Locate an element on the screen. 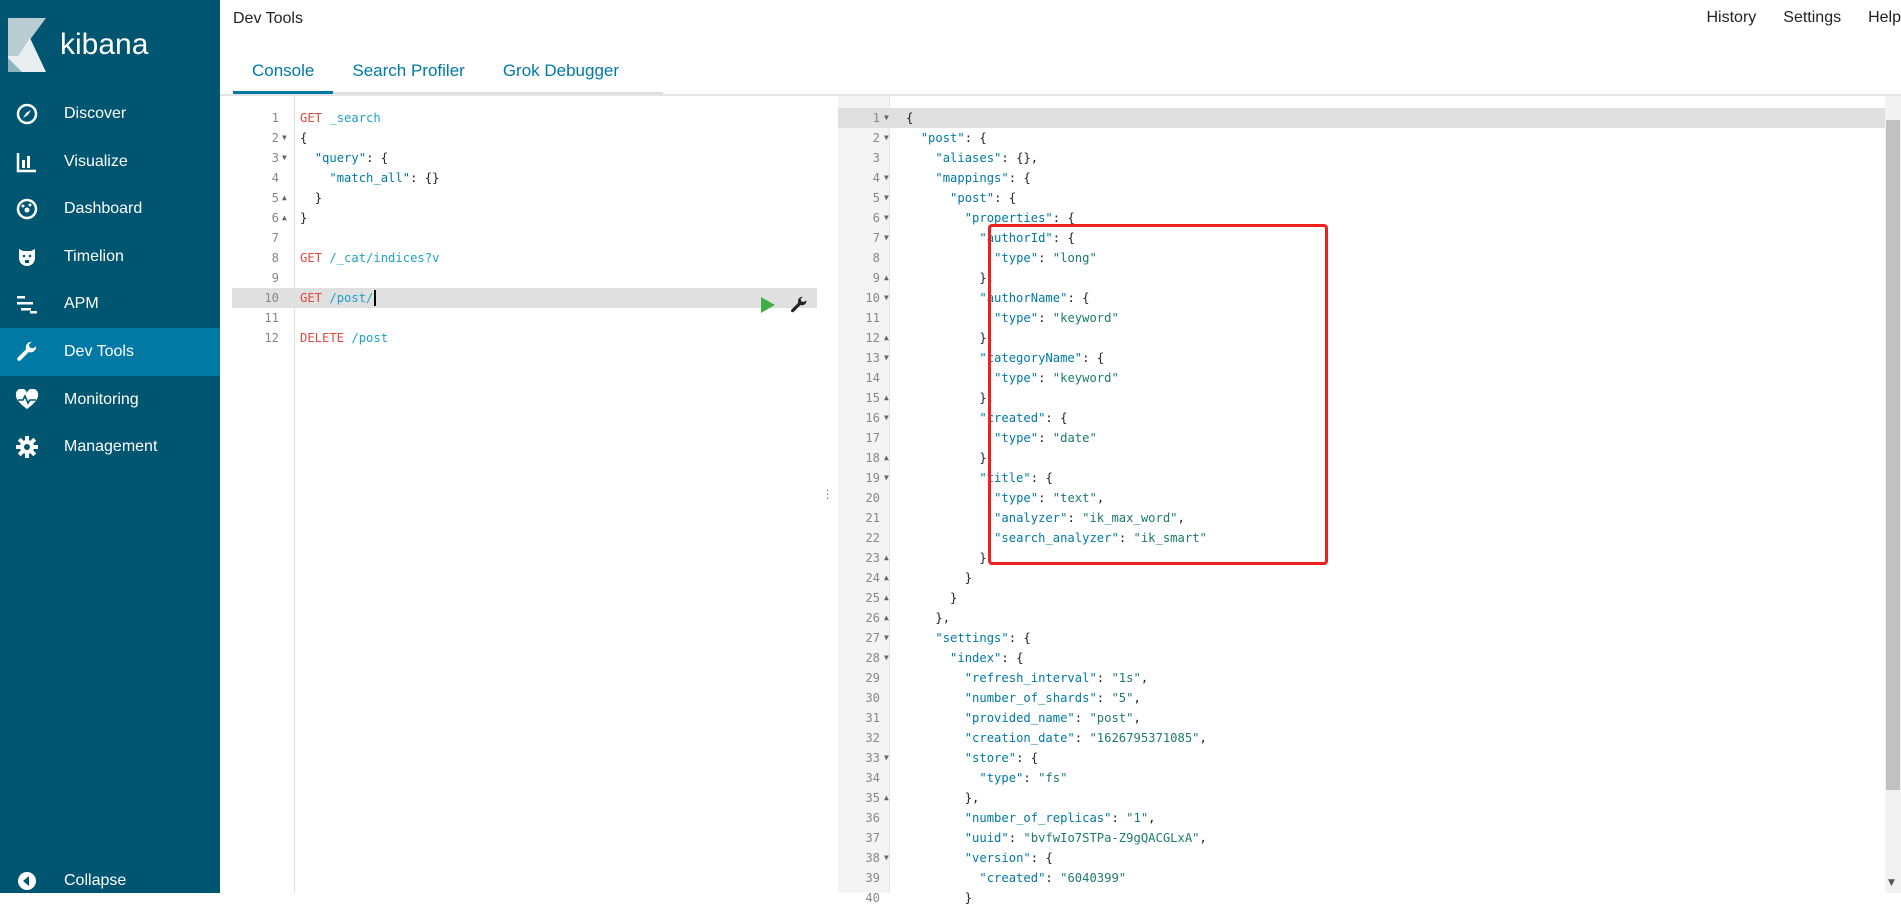 Image resolution: width=1901 pixels, height=908 pixels. scroll-down-arrow: ▼ is located at coordinates (1891, 883).